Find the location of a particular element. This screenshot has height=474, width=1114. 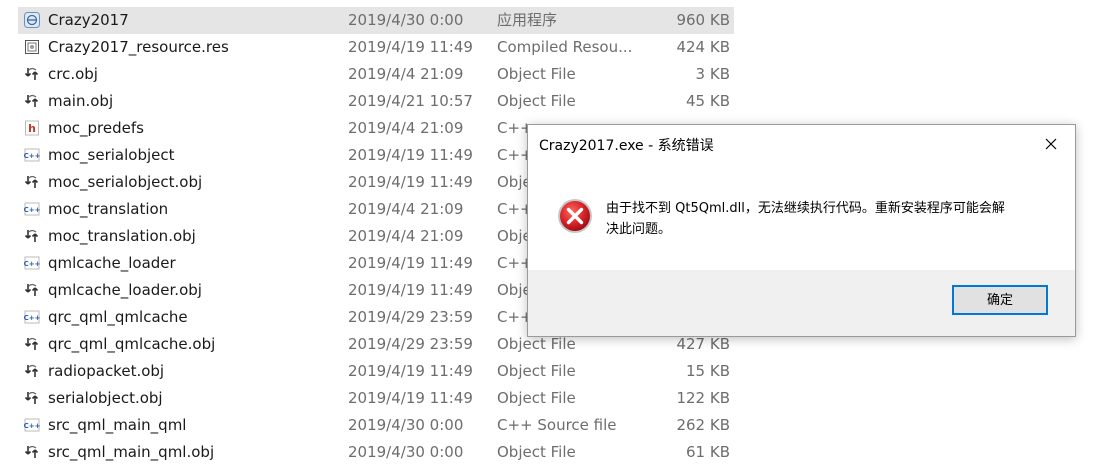

ok-button: 确定 is located at coordinates (1000, 300).